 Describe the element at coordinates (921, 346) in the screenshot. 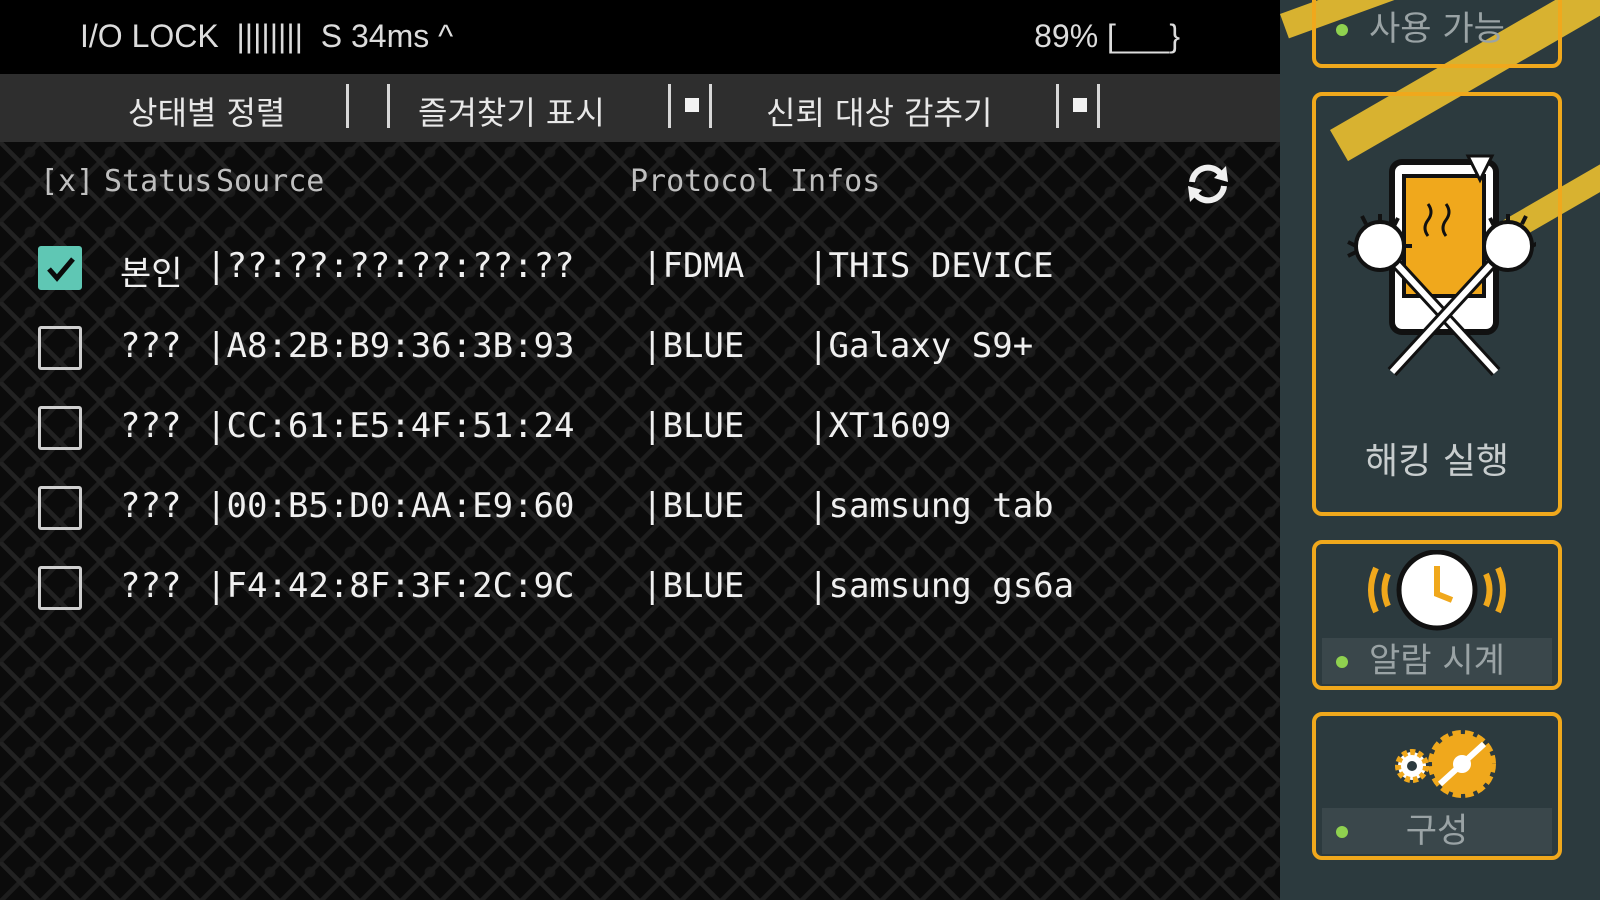

I see `row-info: |Galaxy S9+` at that location.